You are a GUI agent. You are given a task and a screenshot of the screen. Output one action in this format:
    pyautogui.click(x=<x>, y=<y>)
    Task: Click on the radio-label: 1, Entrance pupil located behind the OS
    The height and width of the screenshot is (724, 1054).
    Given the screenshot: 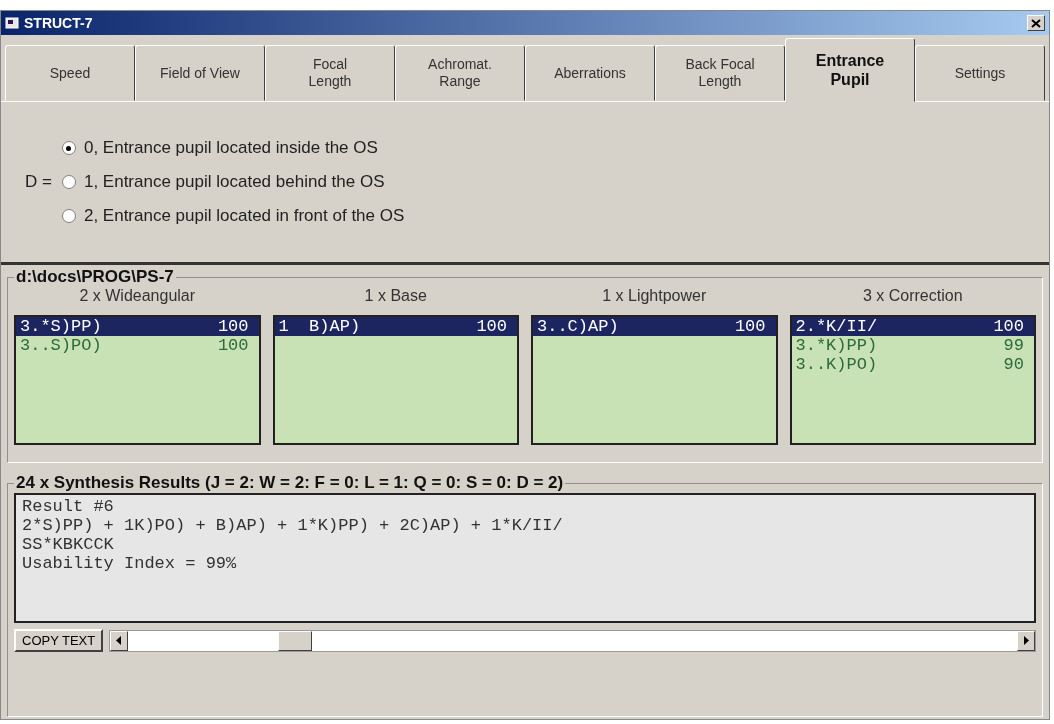 What is the action you would take?
    pyautogui.click(x=234, y=182)
    